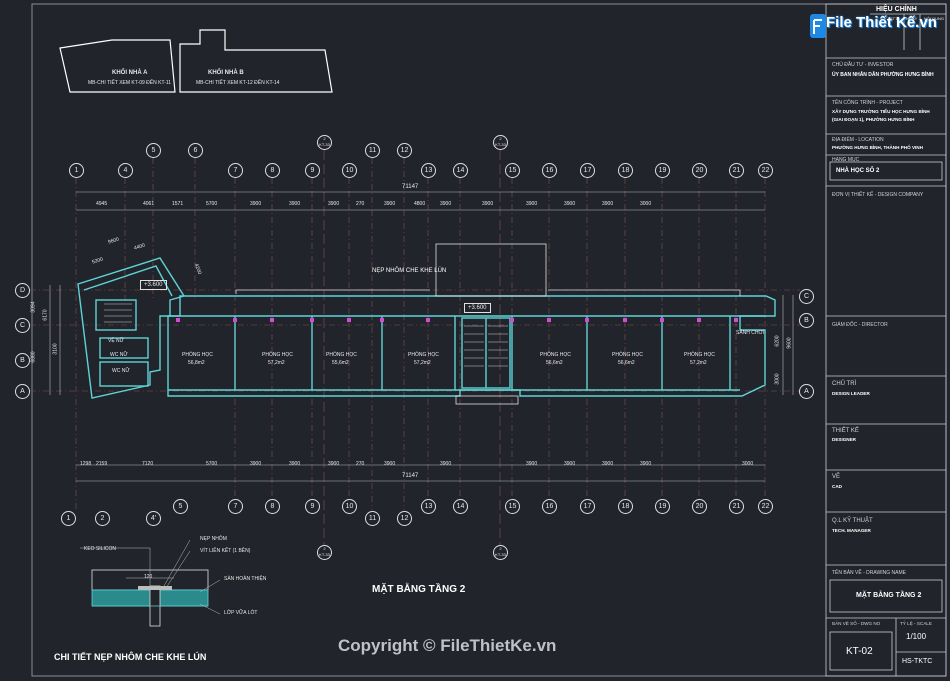 The image size is (950, 681). Describe the element at coordinates (851, 393) in the screenshot. I see `tb-lead-value: DESIGN LEADER` at that location.